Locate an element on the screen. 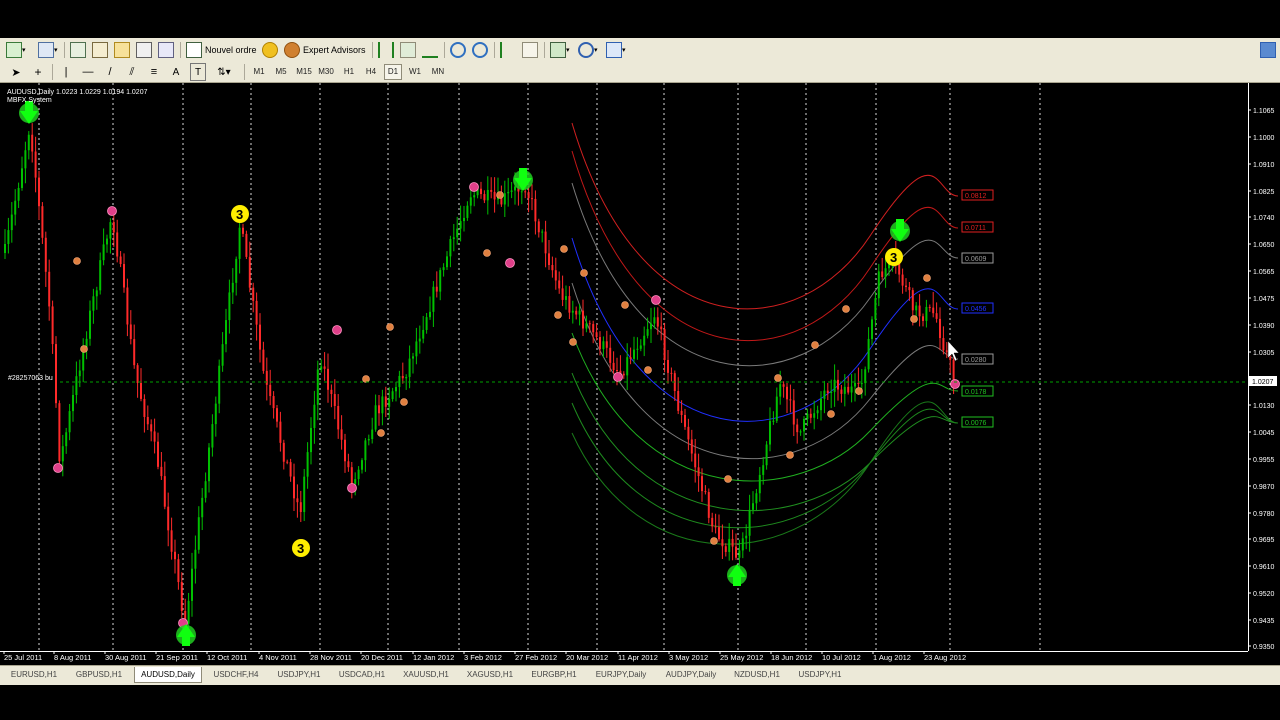 The image size is (1280, 720). chart-tab: GBPUSD,H1 is located at coordinates (99, 675).